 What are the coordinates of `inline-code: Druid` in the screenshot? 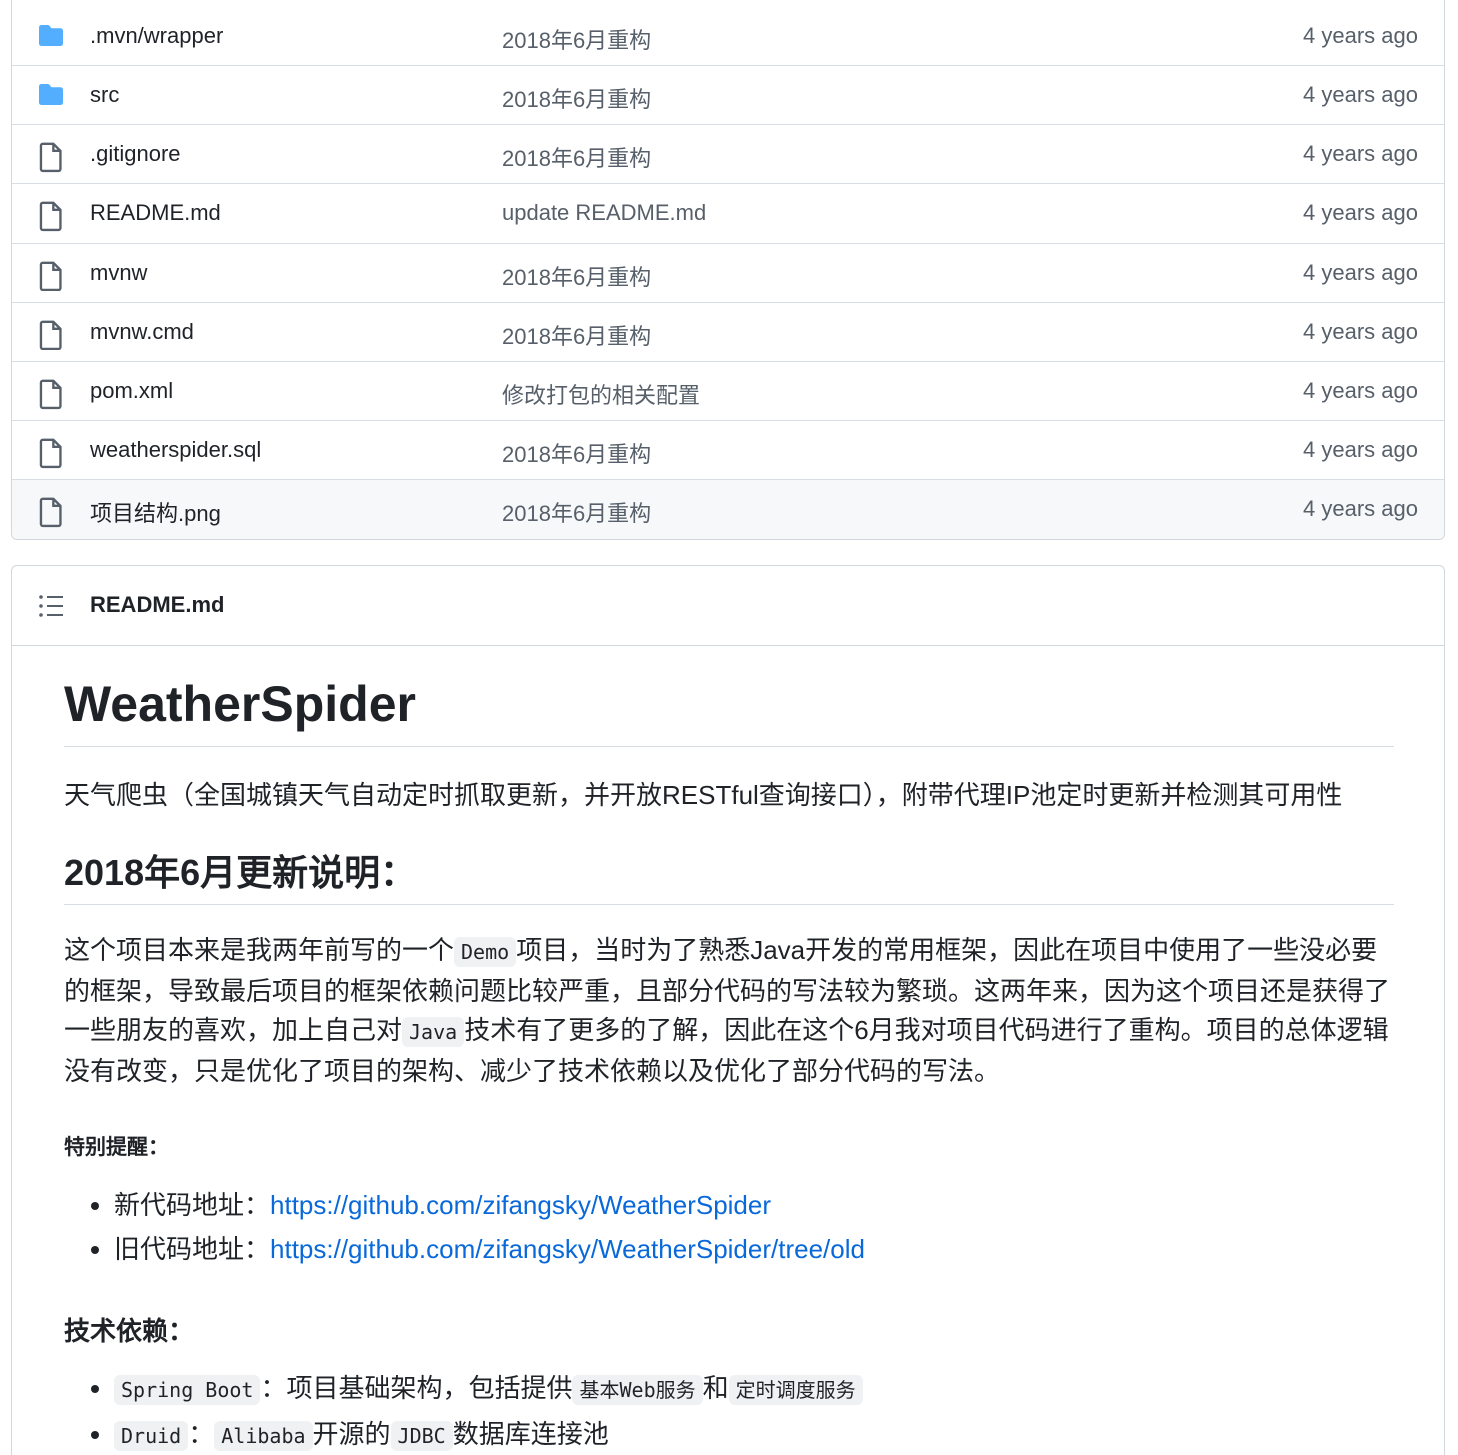 It's located at (151, 1436).